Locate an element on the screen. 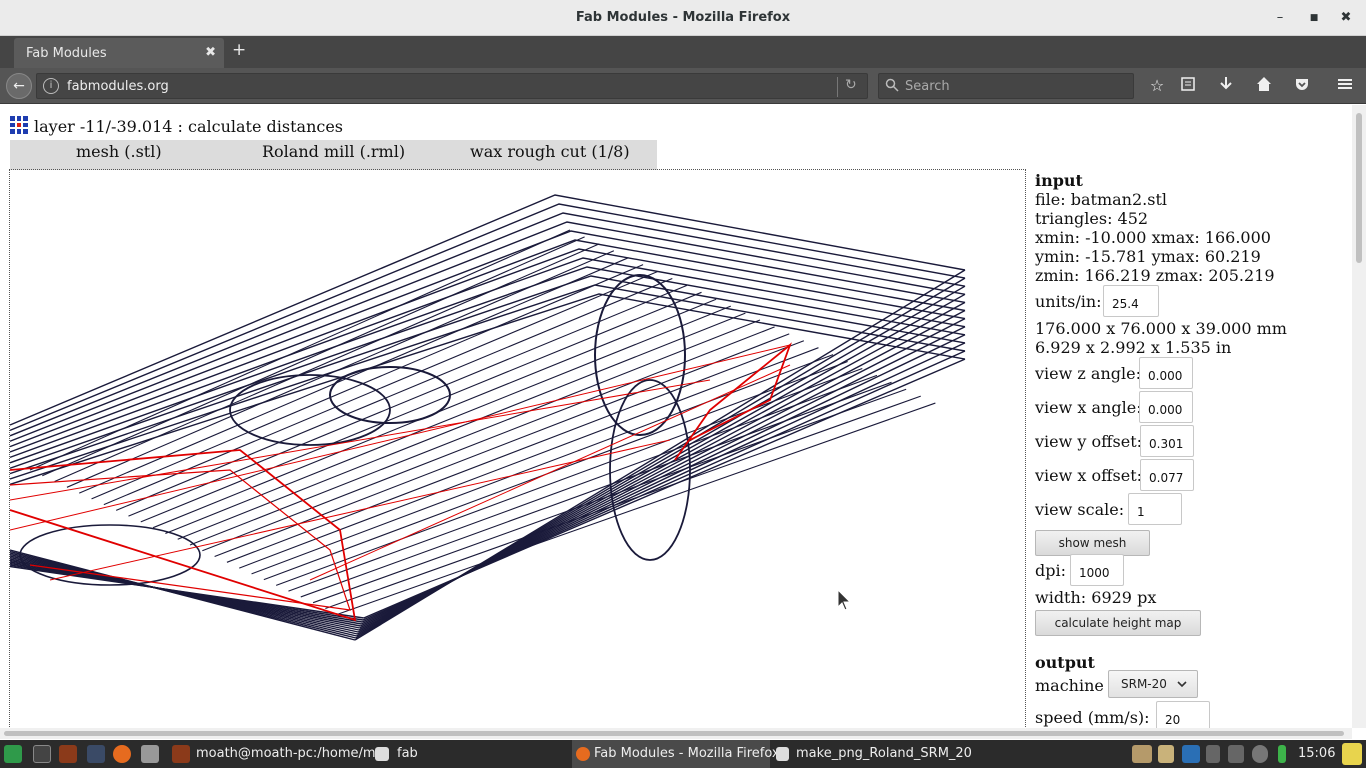  maximize-button: ■ is located at coordinates (1314, 18).